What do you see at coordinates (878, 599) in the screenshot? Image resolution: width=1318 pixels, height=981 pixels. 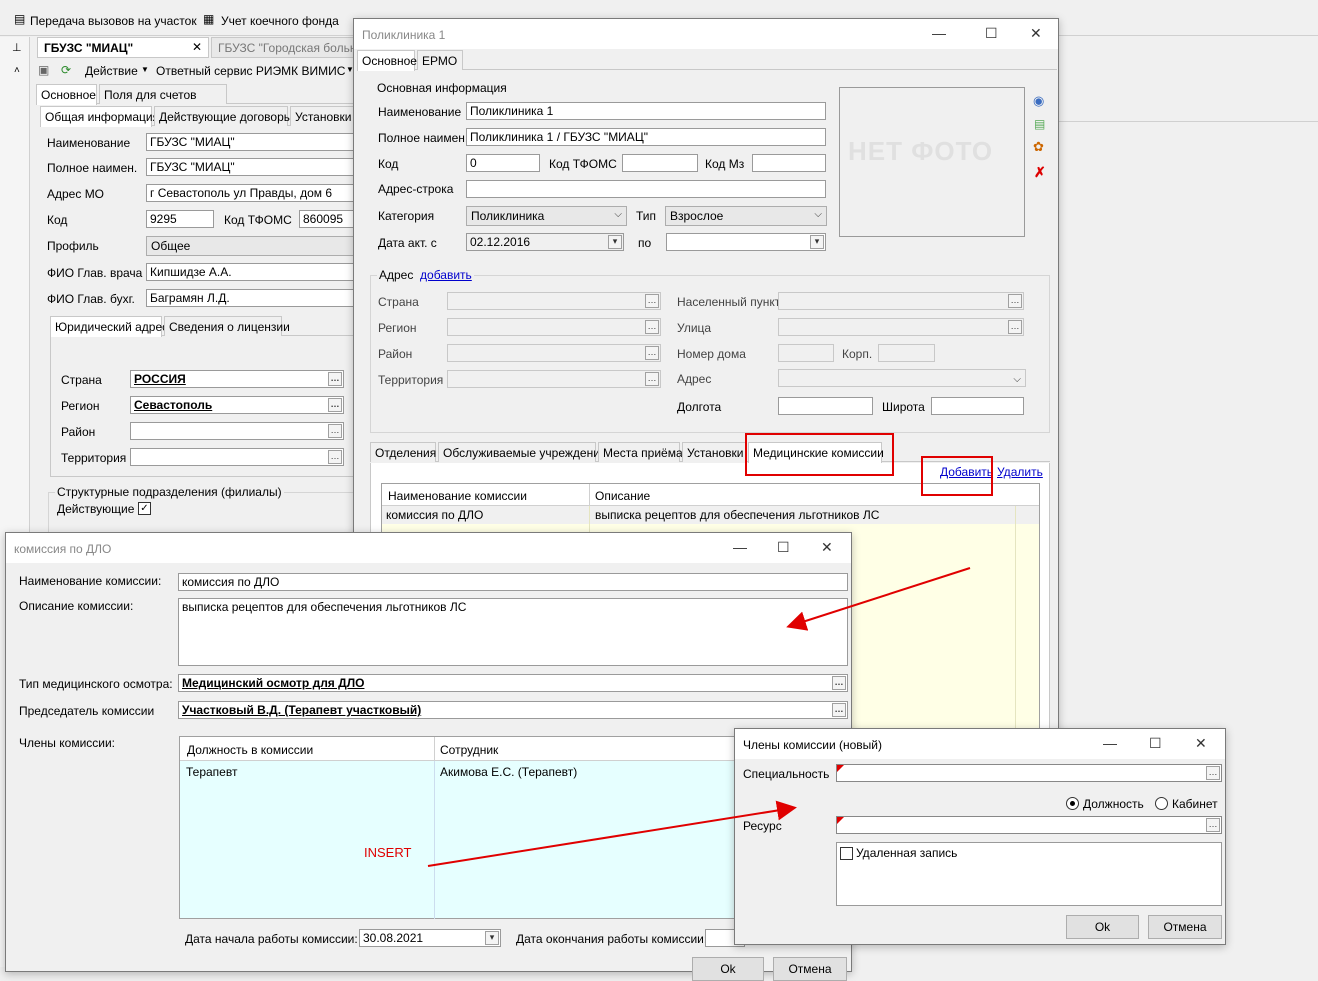 I see `arrow-to-commission` at bounding box center [878, 599].